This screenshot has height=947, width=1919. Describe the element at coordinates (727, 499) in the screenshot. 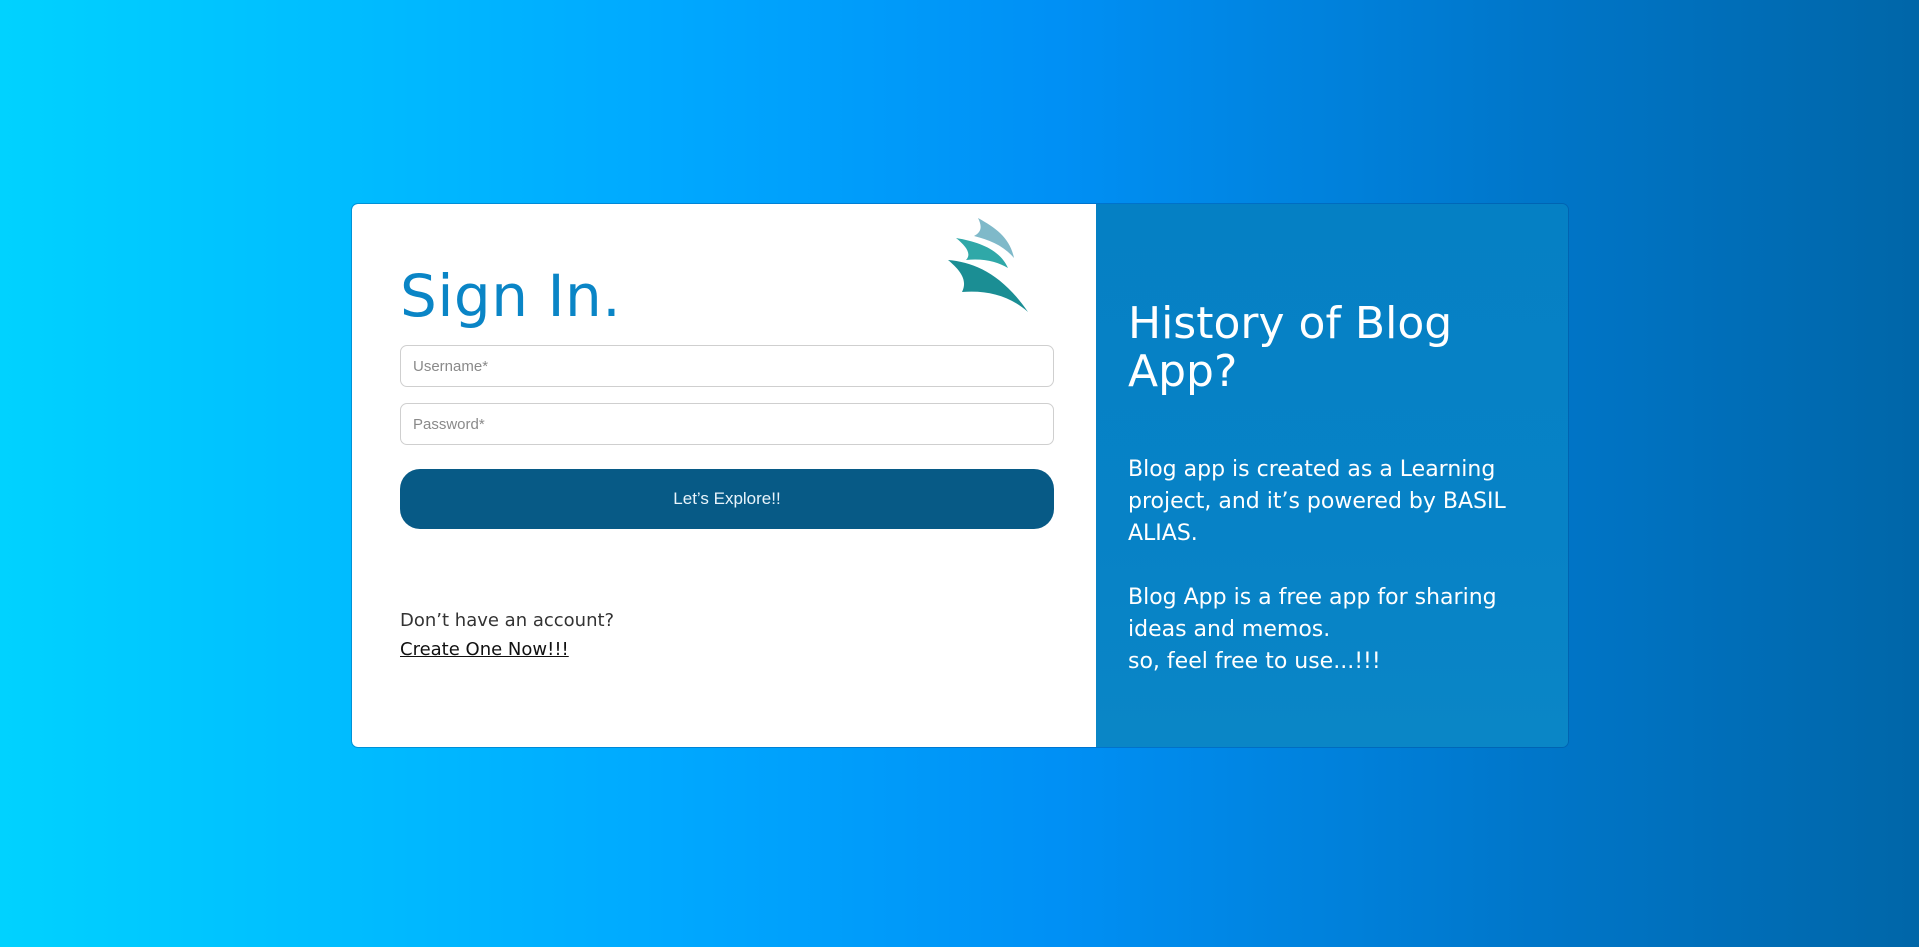

I see `lets-explore-button: Let’s Explore!!` at that location.